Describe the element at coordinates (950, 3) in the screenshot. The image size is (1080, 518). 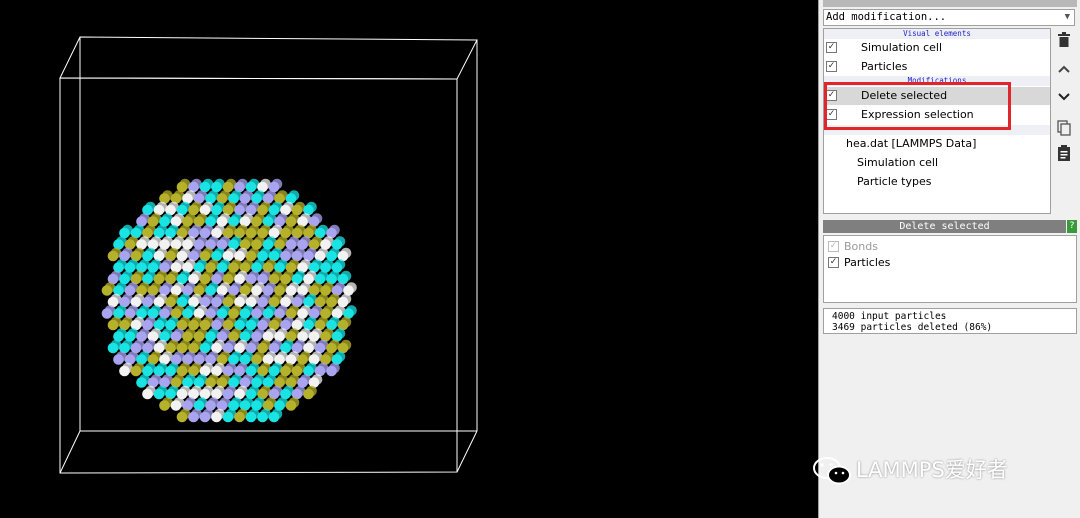
I see `panel-top-bar` at that location.